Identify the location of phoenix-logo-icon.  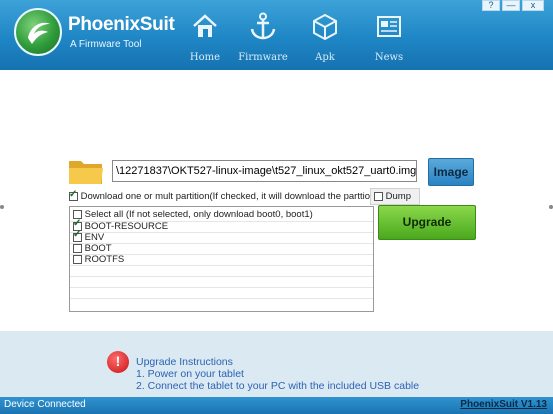
(38, 32).